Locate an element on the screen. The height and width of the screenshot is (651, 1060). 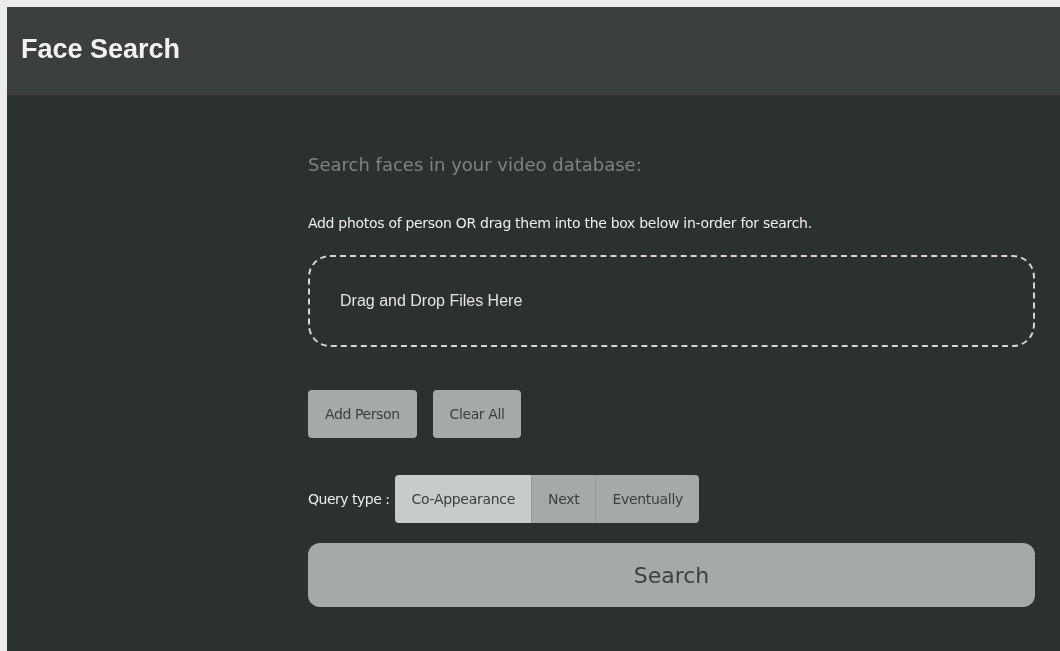
search-button: Search is located at coordinates (671, 575).